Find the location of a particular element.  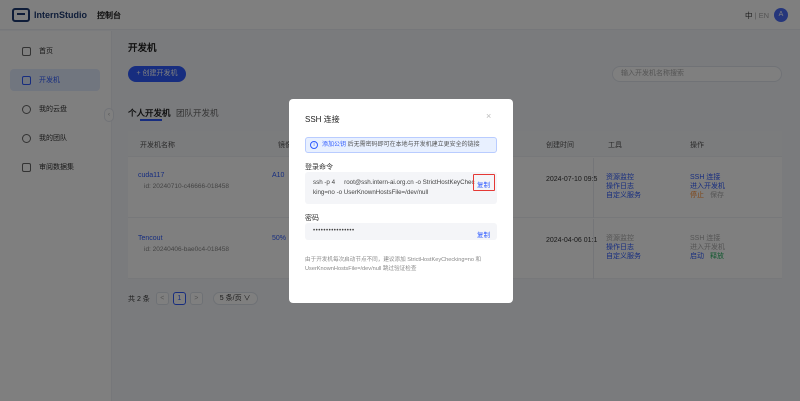

dialog-title: SSH 连接 is located at coordinates (322, 119).